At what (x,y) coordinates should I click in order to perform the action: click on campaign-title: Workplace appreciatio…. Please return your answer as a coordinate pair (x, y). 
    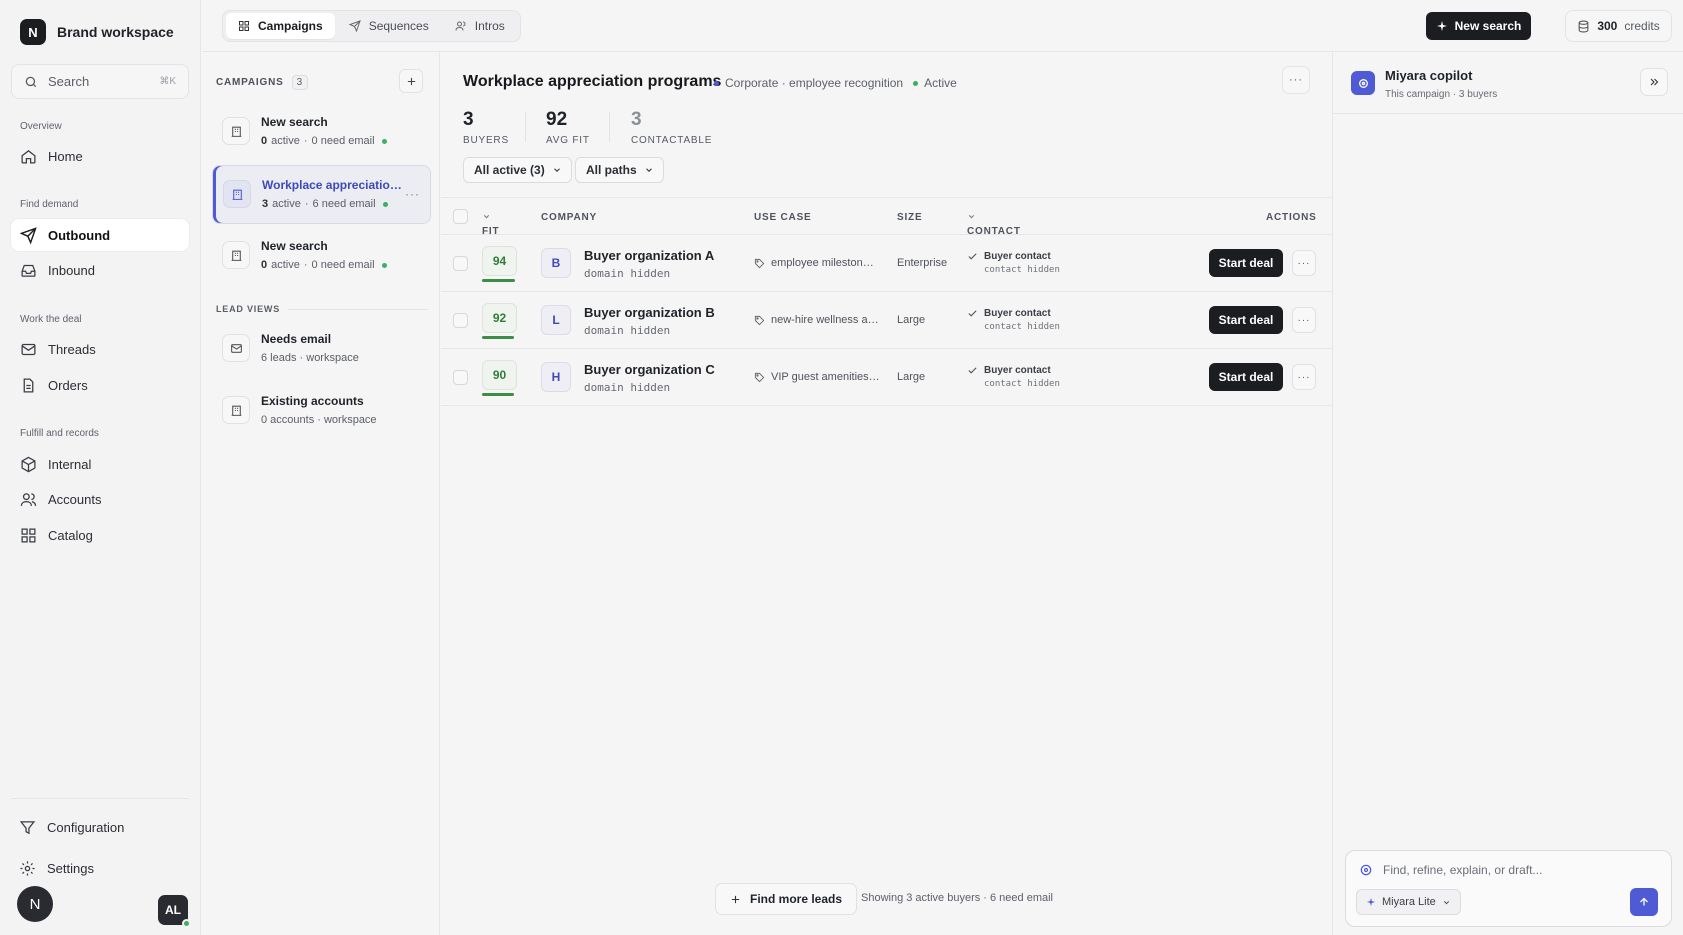
    Looking at the image, I should click on (332, 185).